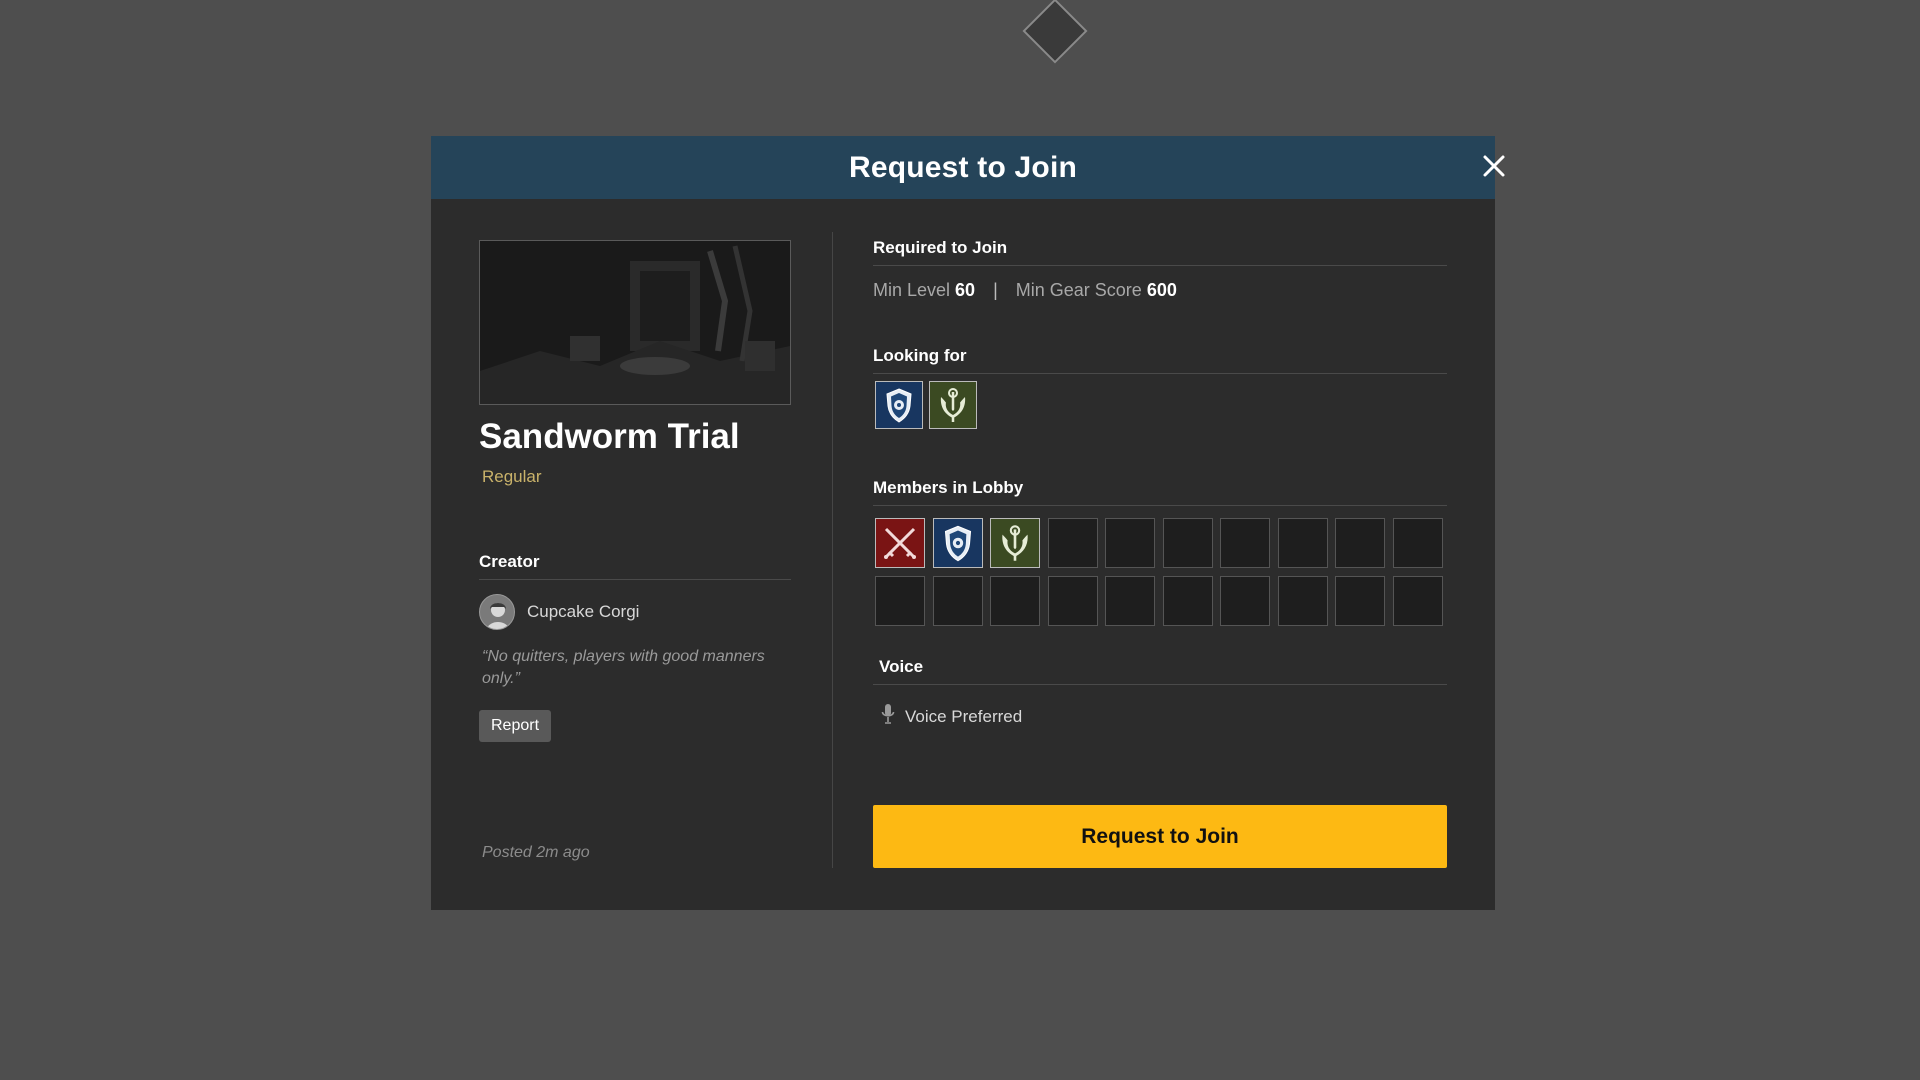 This screenshot has height=1080, width=1920. I want to click on min-level-value: 60, so click(965, 290).